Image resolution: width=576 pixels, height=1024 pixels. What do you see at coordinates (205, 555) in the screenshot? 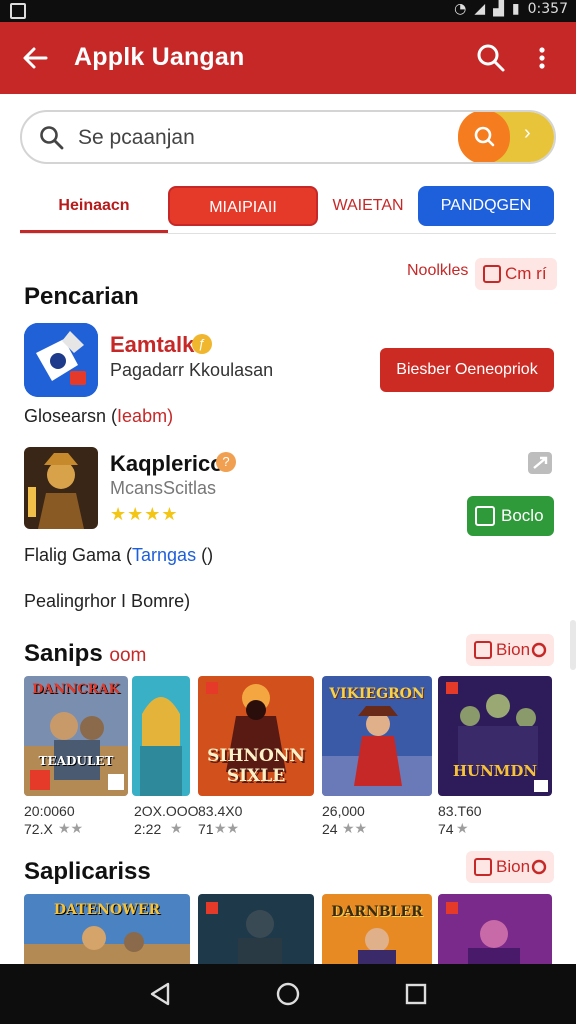
I see `meta-line-2-right: ()` at bounding box center [205, 555].